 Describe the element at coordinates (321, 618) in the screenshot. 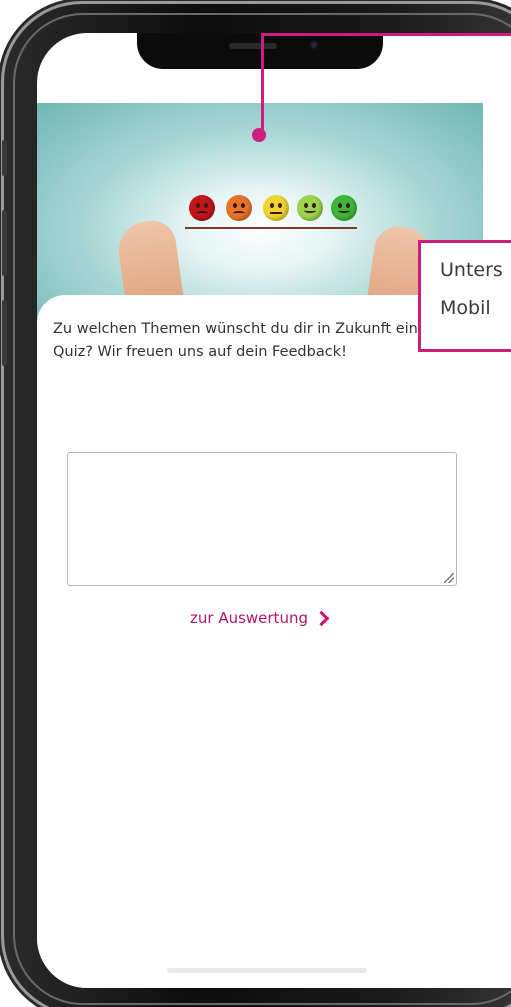

I see `chevron-right-icon` at that location.